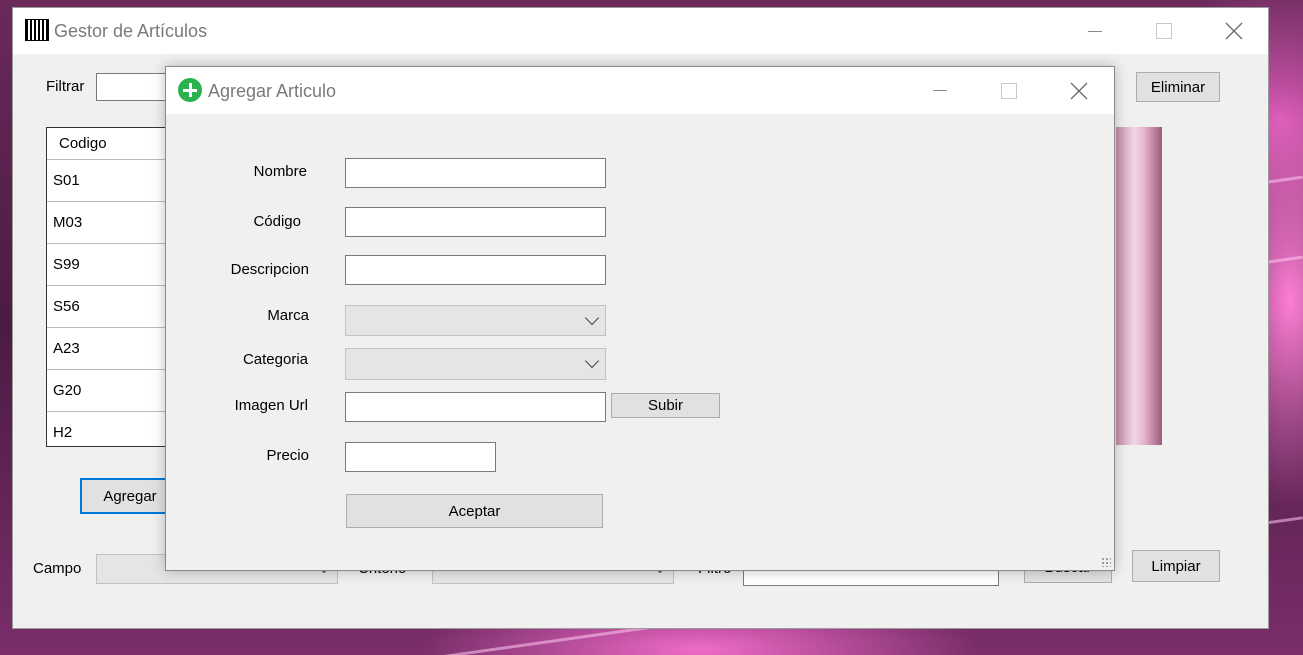  Describe the element at coordinates (288, 315) in the screenshot. I see `marca-label: Marca` at that location.